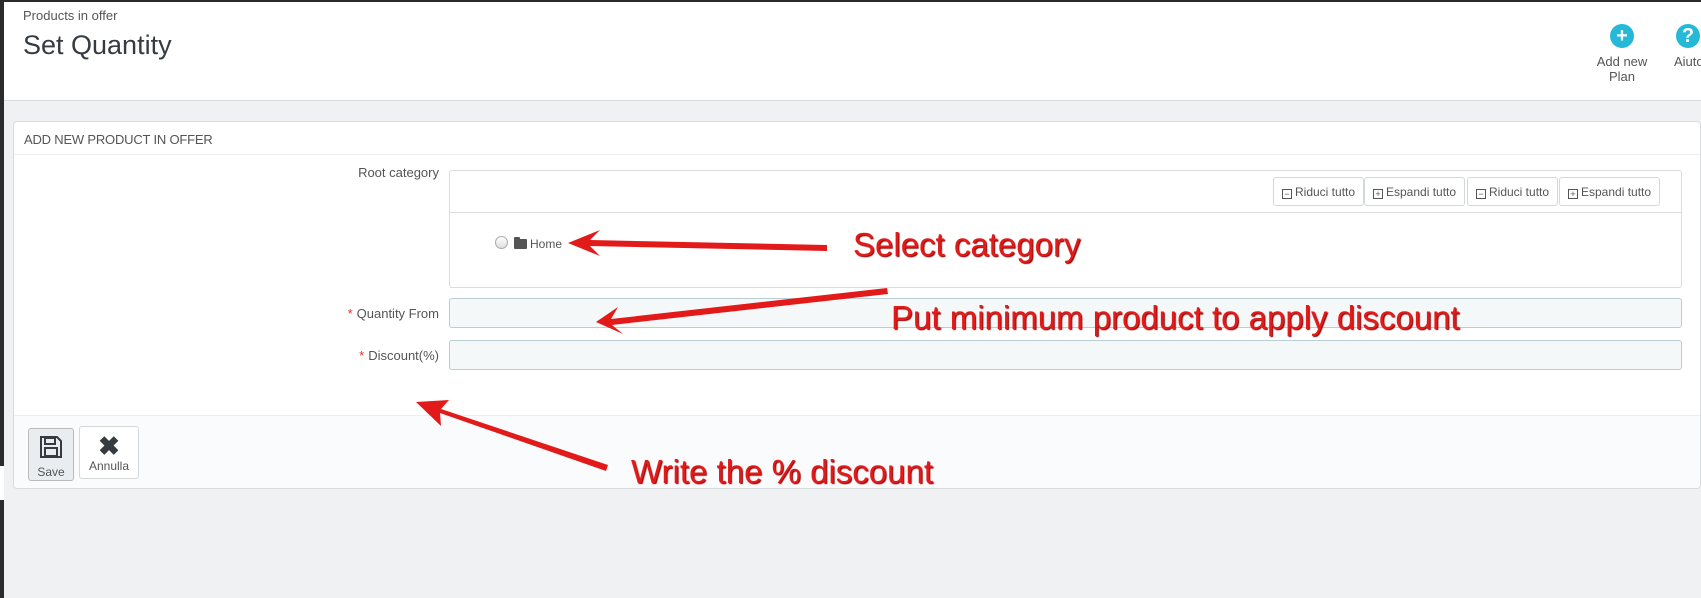 This screenshot has height=598, width=1701. Describe the element at coordinates (782, 471) in the screenshot. I see `annotation-write-discount: Write the % discount` at that location.